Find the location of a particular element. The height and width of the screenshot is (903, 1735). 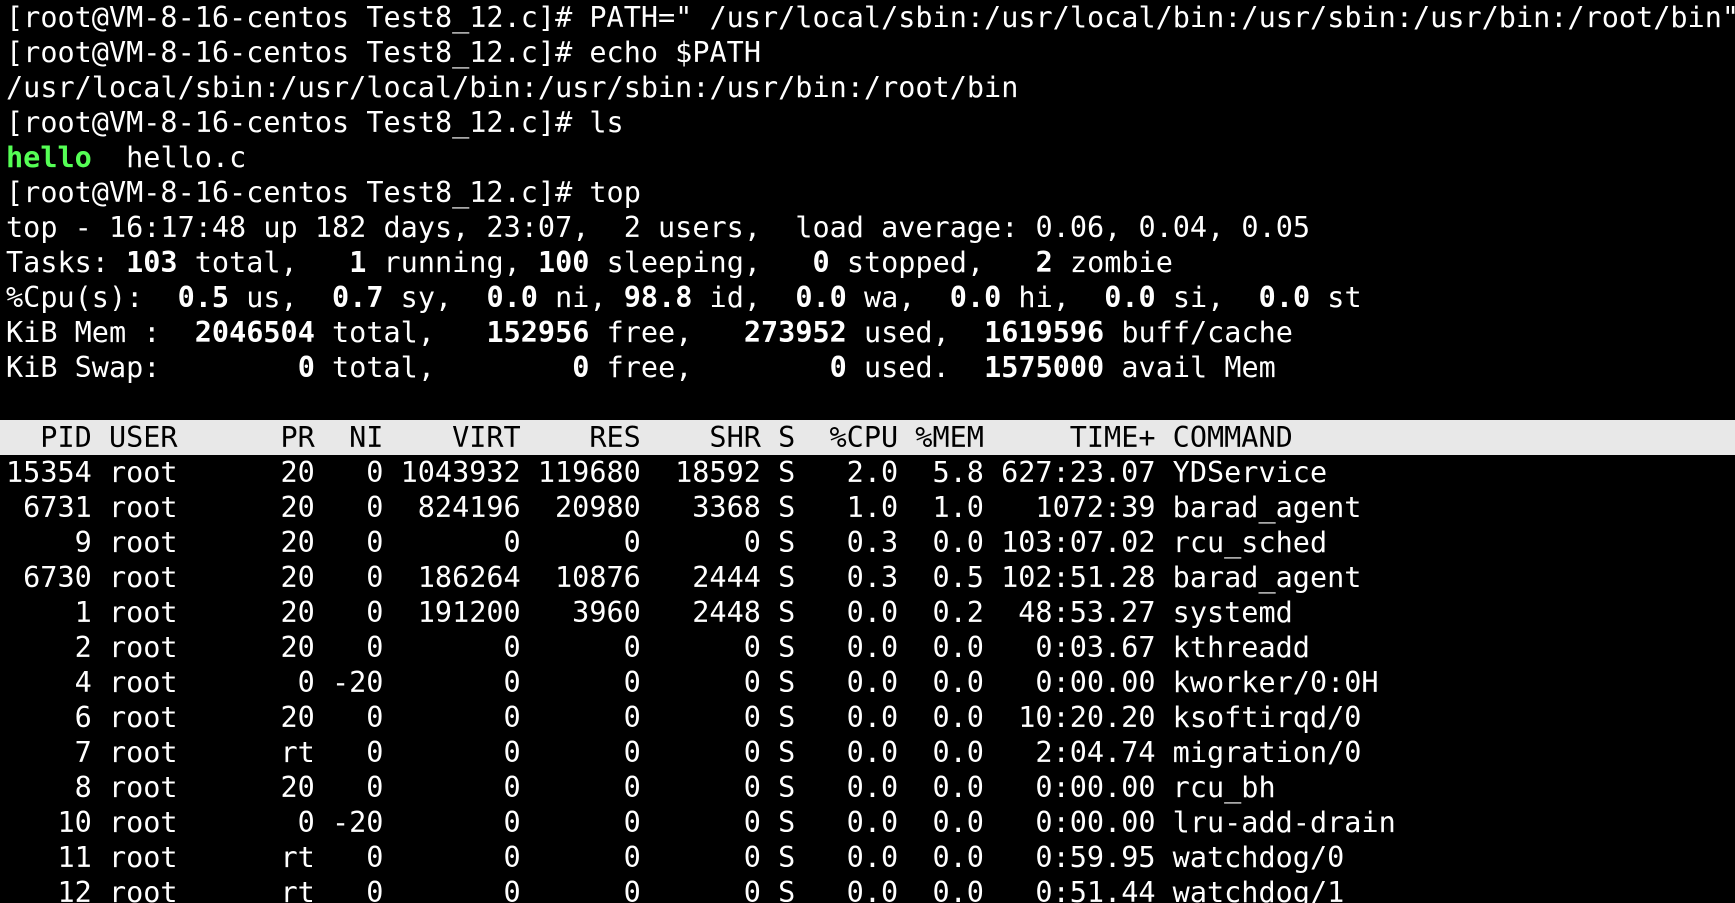

cell-time: 48:53.27 is located at coordinates (1087, 612).